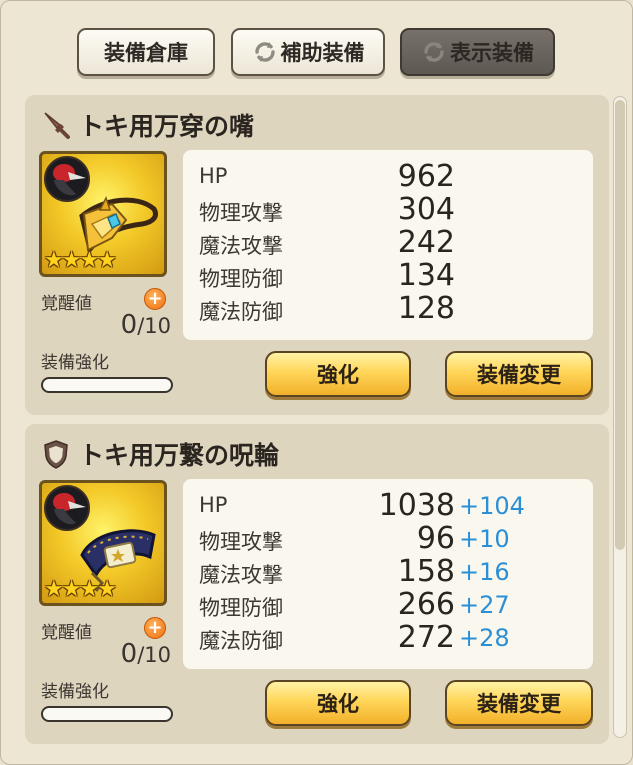 This screenshot has width=633, height=765. I want to click on tab-bar: 装備倉庫 補助装備 表示装備, so click(317, 53).